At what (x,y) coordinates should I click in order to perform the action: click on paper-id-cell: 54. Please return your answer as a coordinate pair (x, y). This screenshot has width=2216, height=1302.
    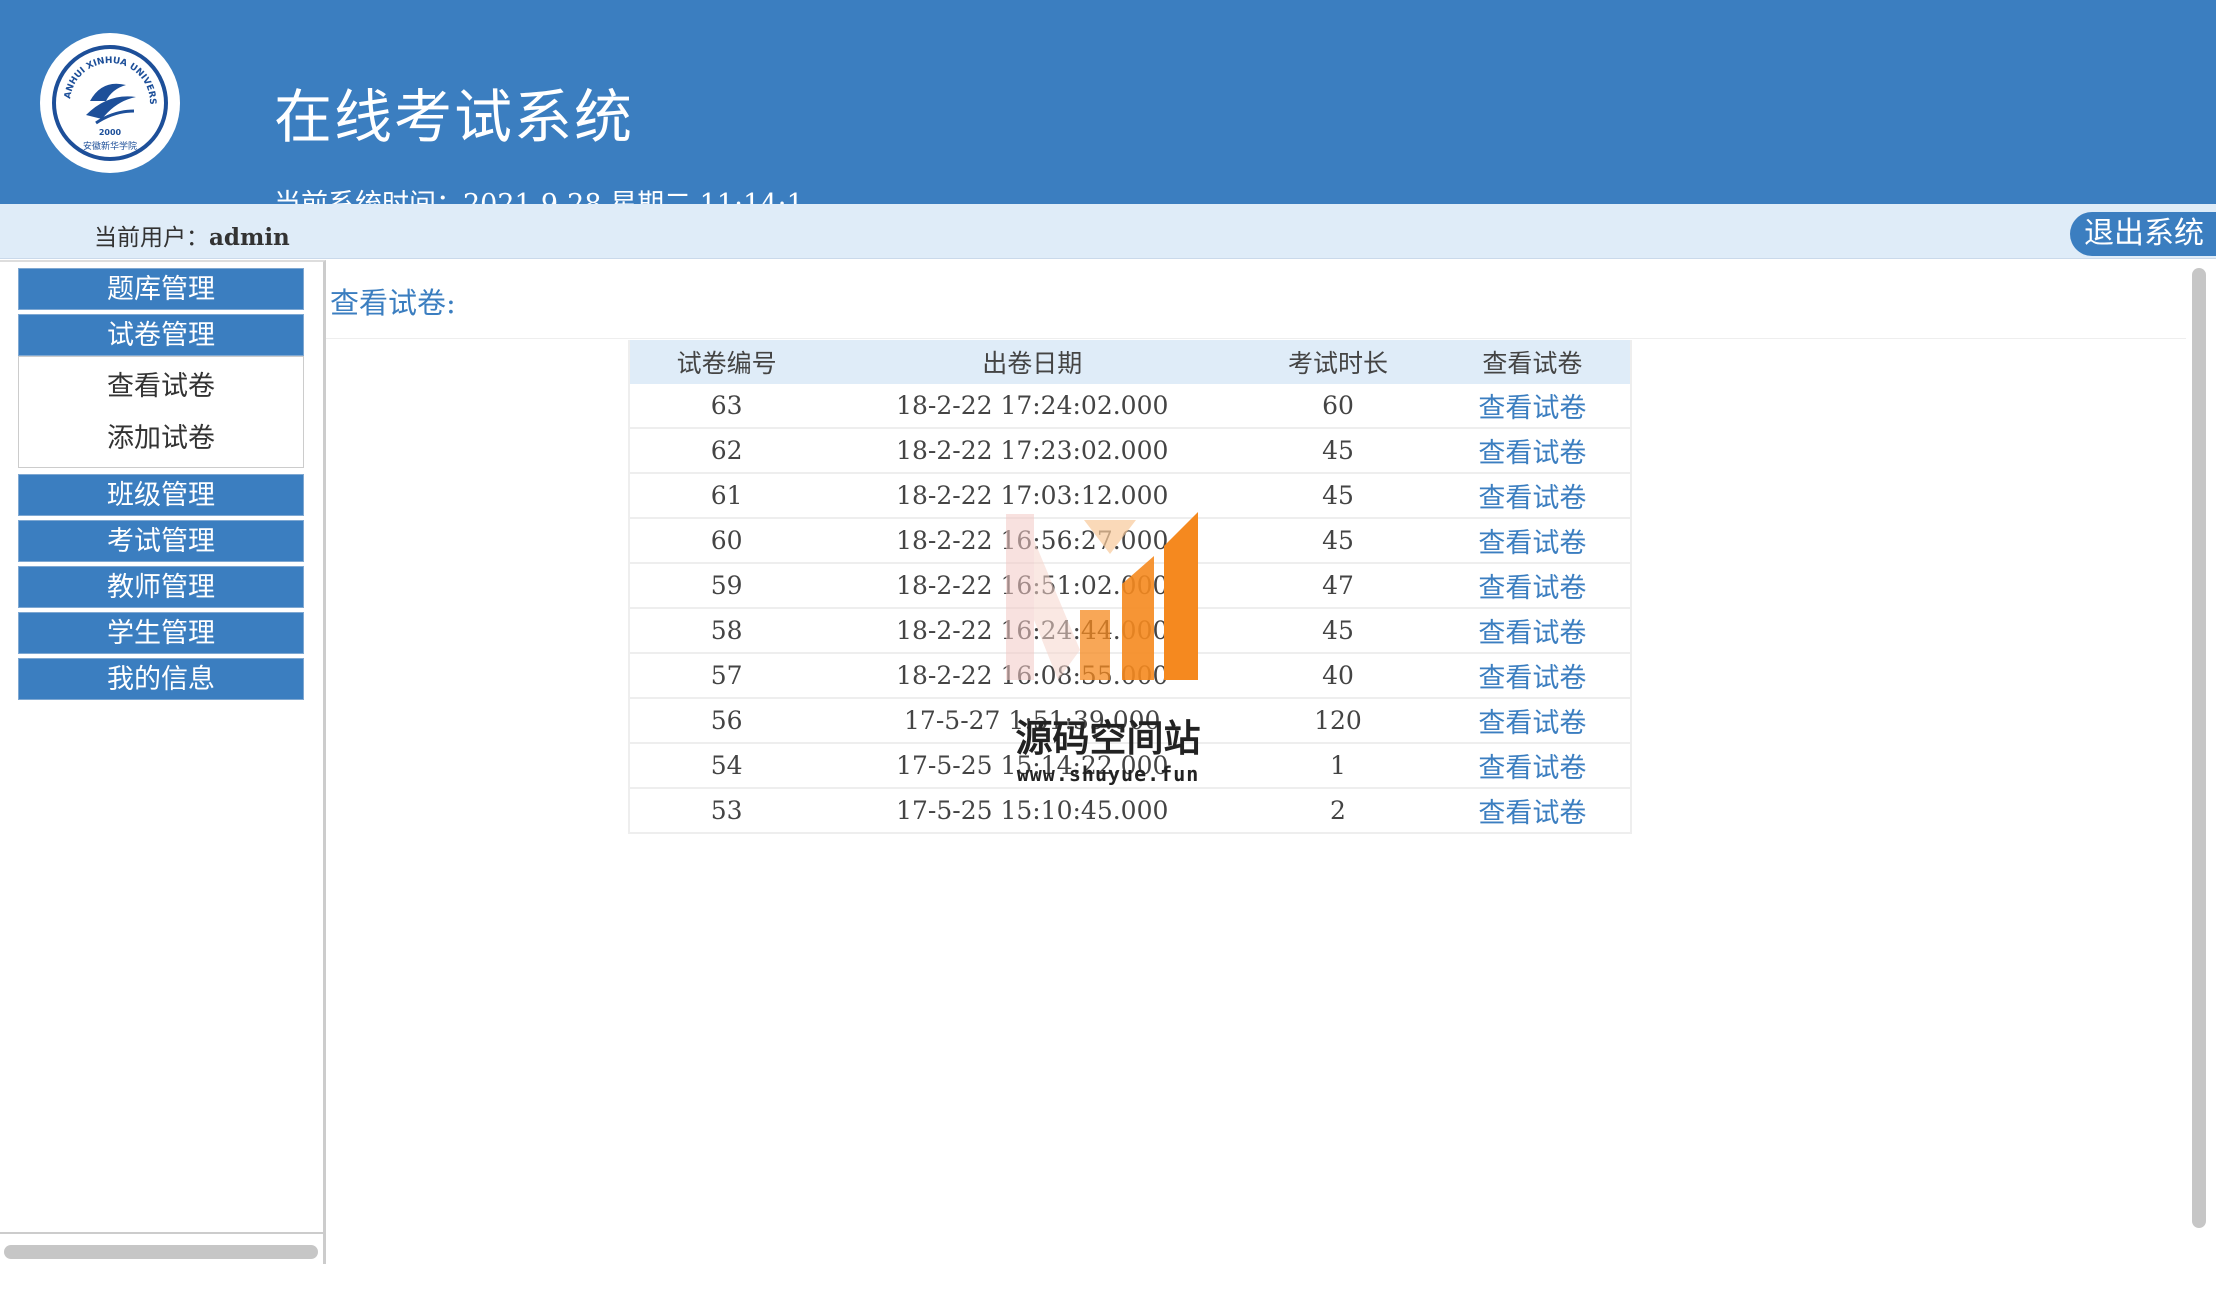
    Looking at the image, I should click on (725, 766).